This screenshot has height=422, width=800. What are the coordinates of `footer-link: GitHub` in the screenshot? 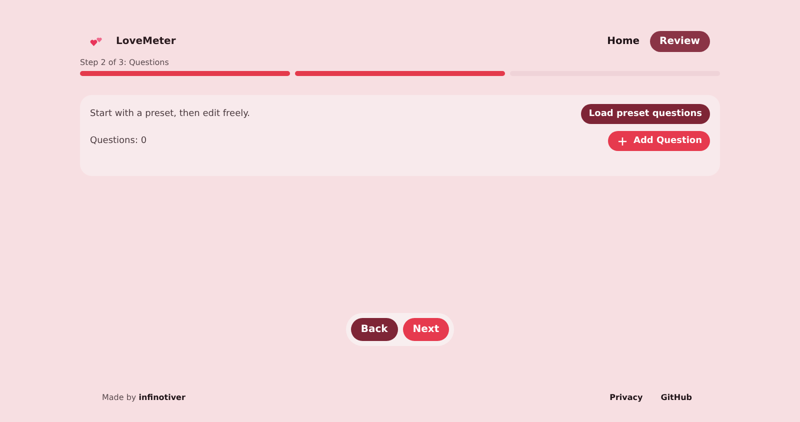 It's located at (676, 397).